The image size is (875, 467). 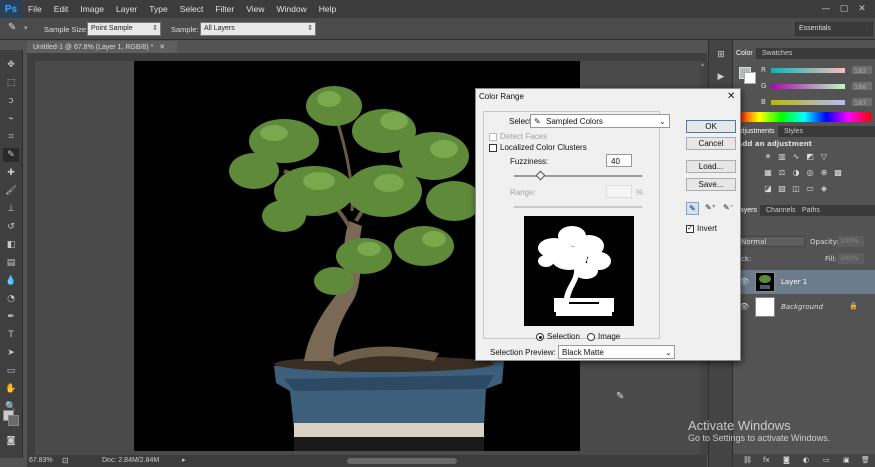 What do you see at coordinates (591, 337) in the screenshot?
I see `view-image-radio` at bounding box center [591, 337].